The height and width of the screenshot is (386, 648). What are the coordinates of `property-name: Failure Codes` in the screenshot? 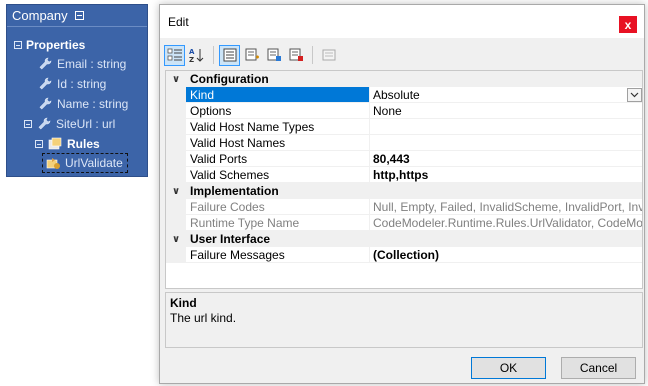 It's located at (278, 207).